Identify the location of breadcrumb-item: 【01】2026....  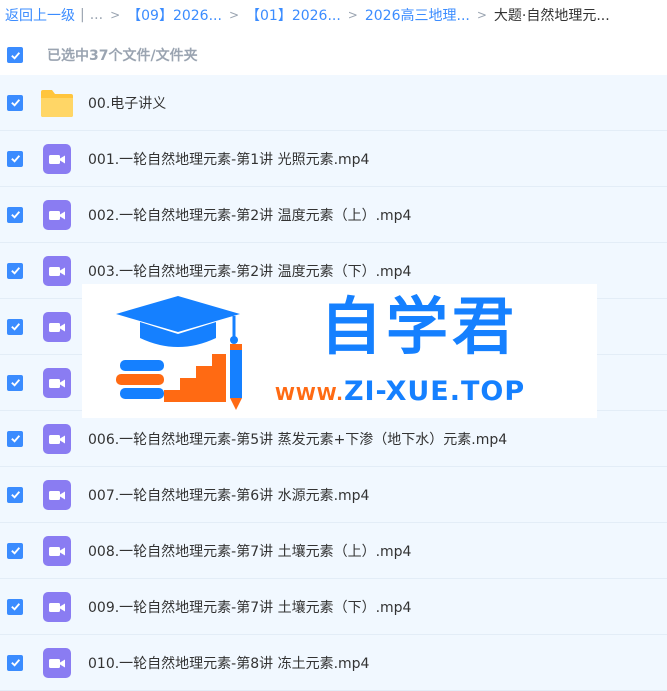
(293, 15).